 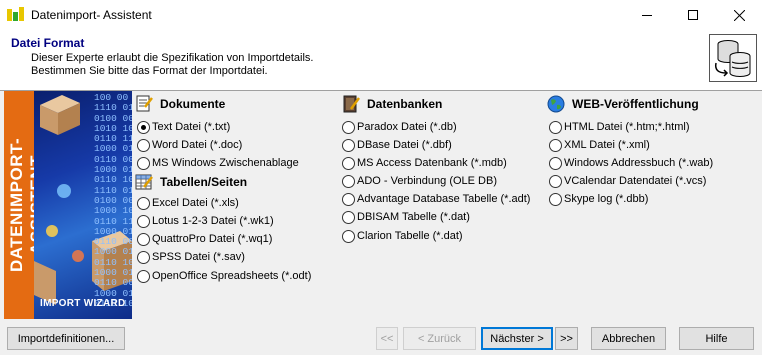 I want to click on radio-excel-datei: Excel Datei (*.xls), so click(x=188, y=203).